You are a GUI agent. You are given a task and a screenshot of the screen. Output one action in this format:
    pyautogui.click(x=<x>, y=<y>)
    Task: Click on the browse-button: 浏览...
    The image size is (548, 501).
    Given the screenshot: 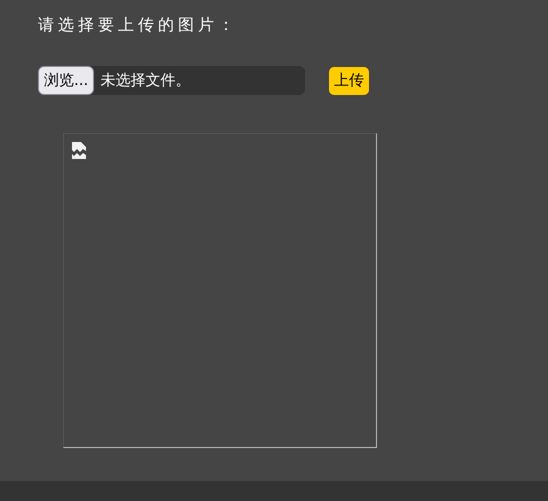 What is the action you would take?
    pyautogui.click(x=66, y=80)
    